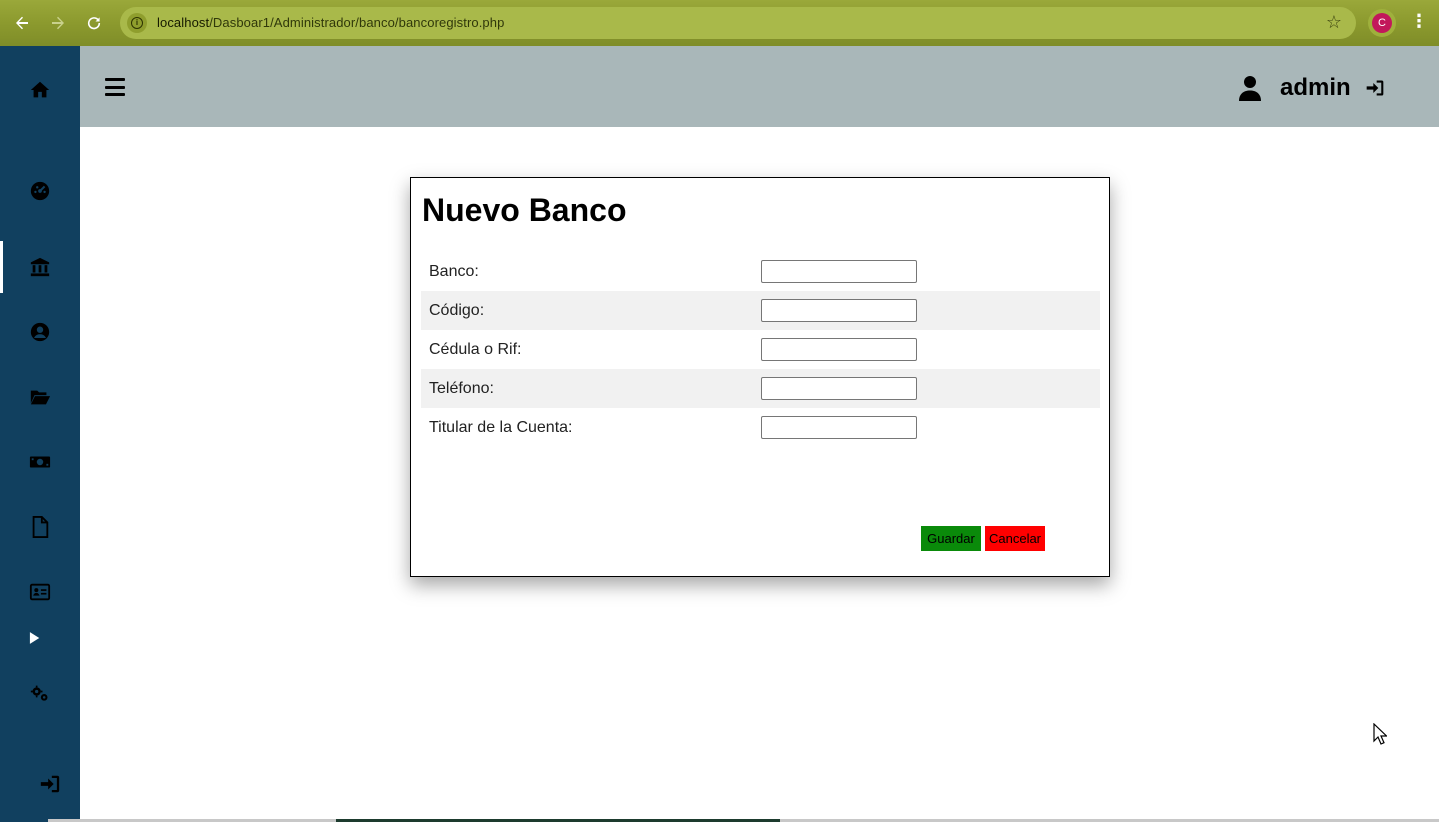  What do you see at coordinates (475, 349) in the screenshot?
I see `field-label: Cédula o Rif:` at bounding box center [475, 349].